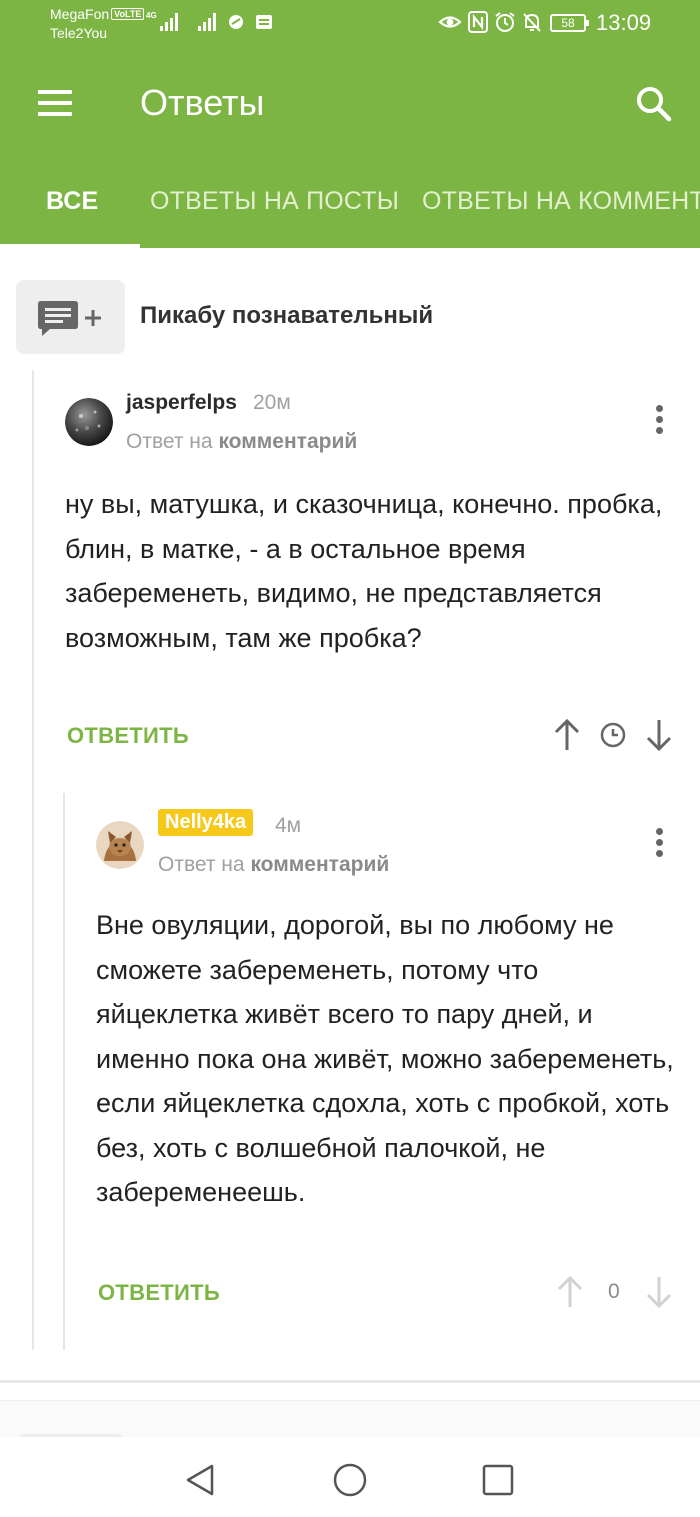 The width and height of the screenshot is (700, 1517). I want to click on menu-button, so click(55, 103).